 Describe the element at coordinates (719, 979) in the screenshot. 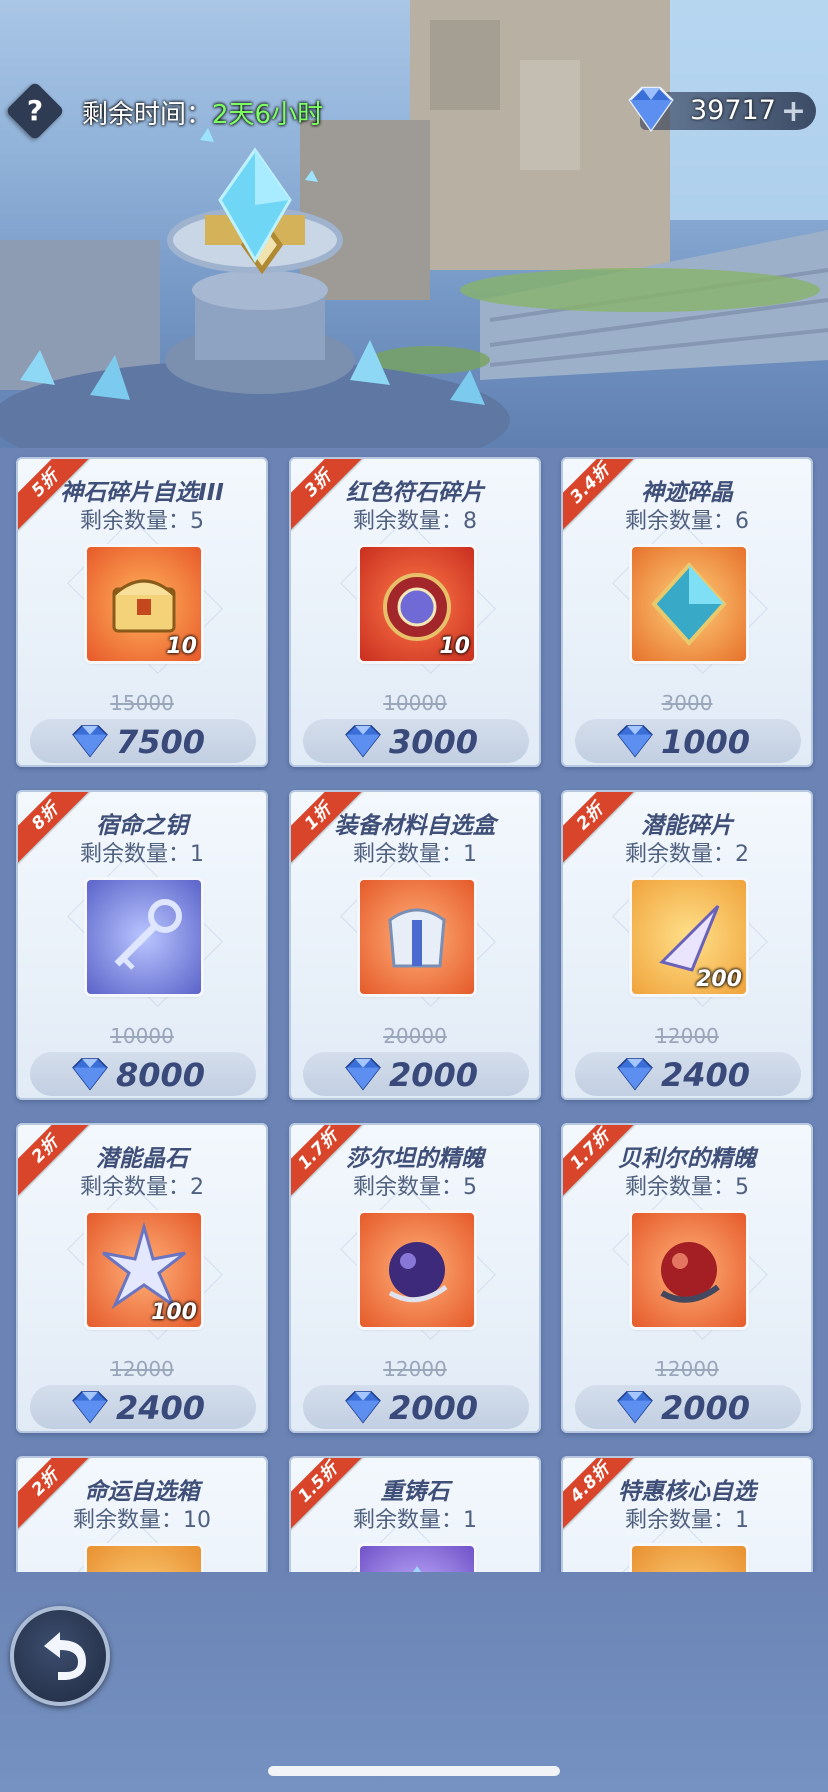

I see `item-quantity: 200` at that location.